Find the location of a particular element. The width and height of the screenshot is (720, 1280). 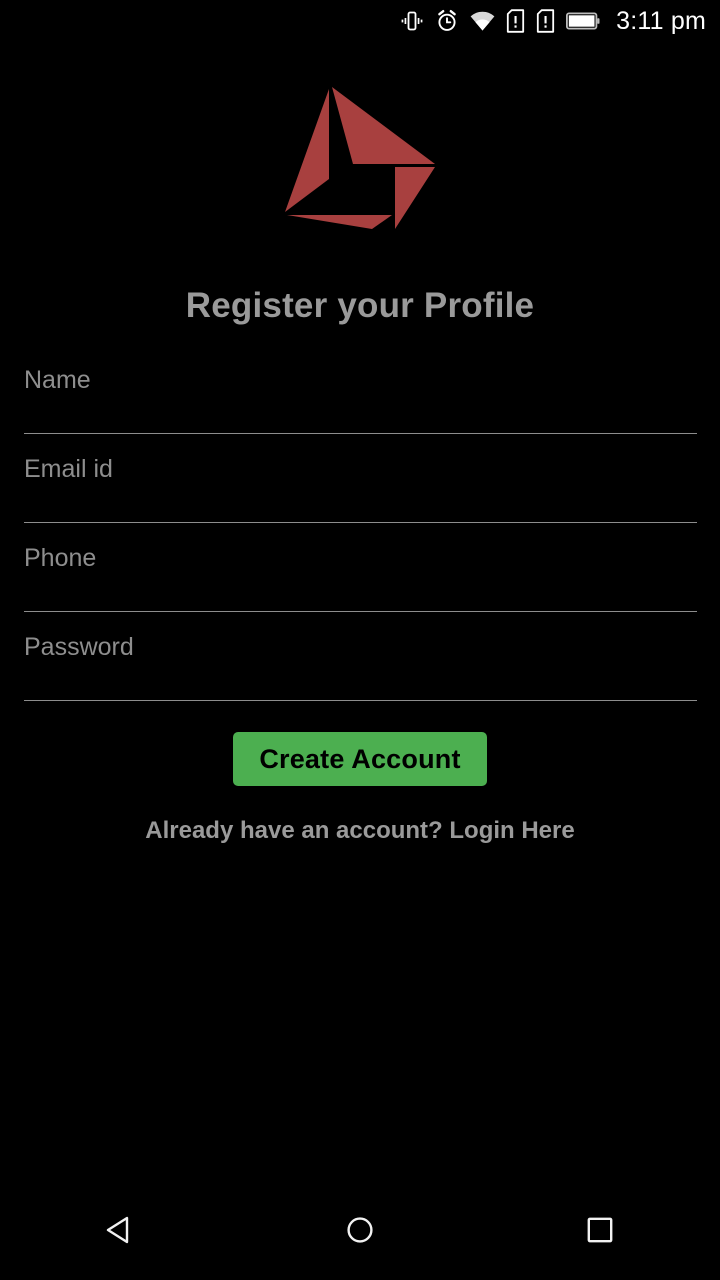

recents-square-icon is located at coordinates (600, 1232).